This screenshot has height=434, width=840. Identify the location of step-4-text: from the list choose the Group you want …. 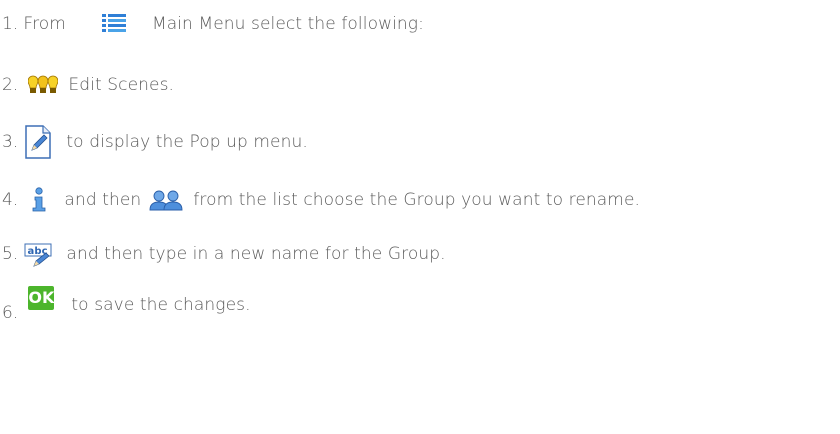
(417, 200).